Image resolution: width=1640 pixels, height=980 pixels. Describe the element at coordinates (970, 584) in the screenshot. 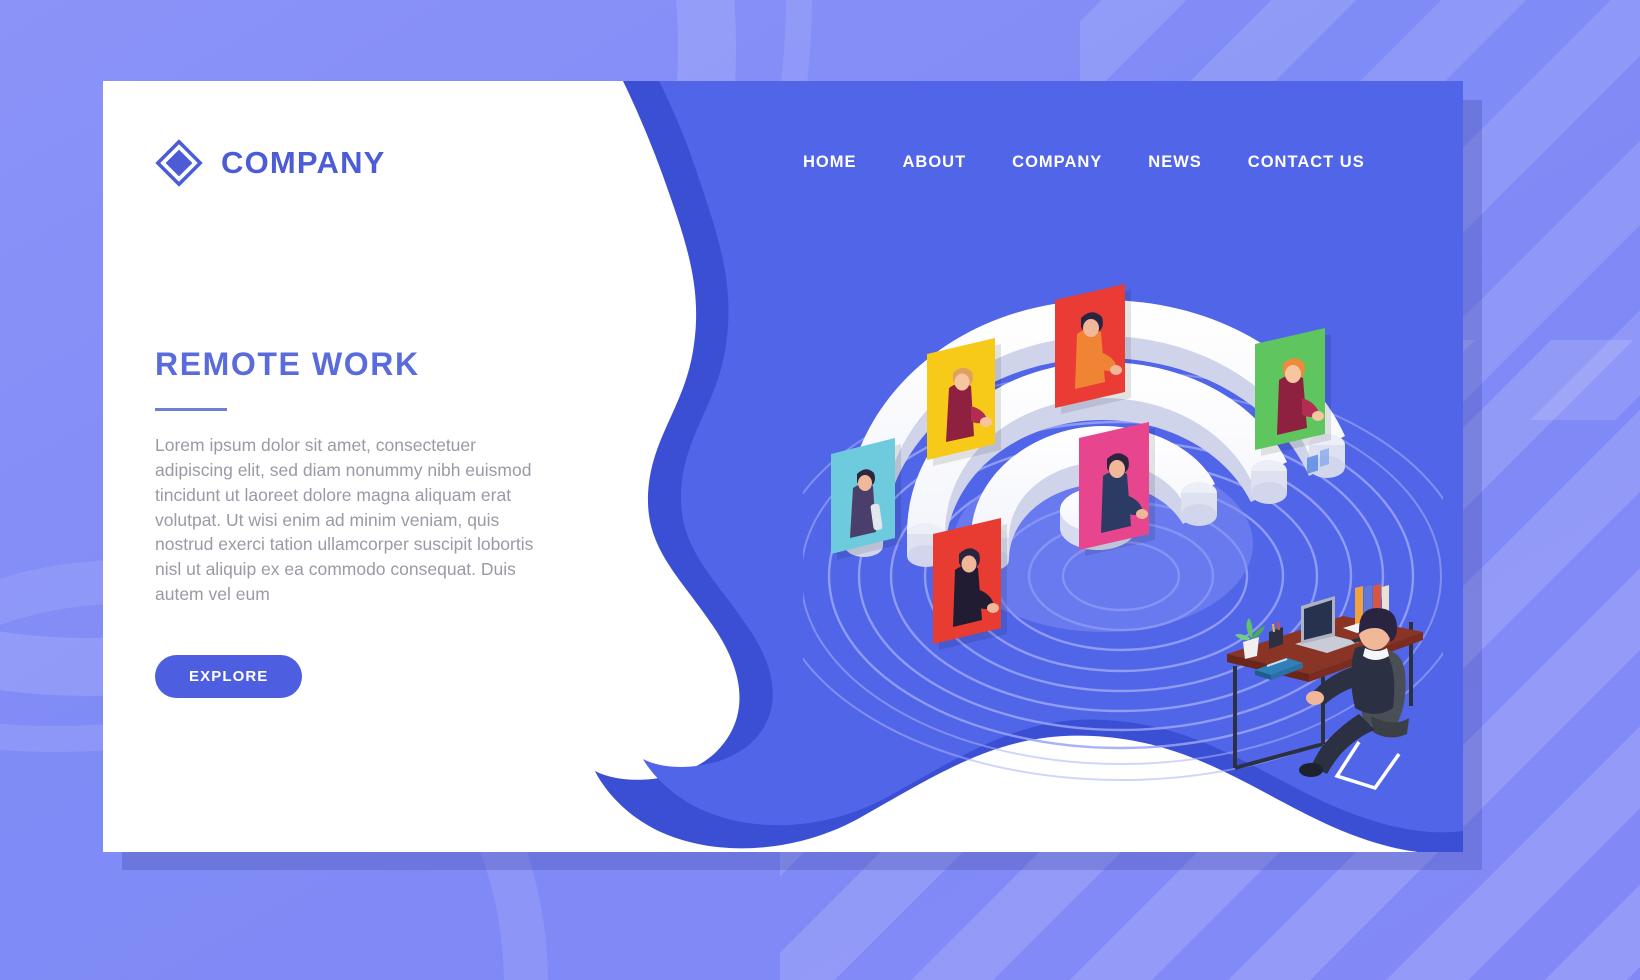

I see `person-card-red-bottom` at that location.